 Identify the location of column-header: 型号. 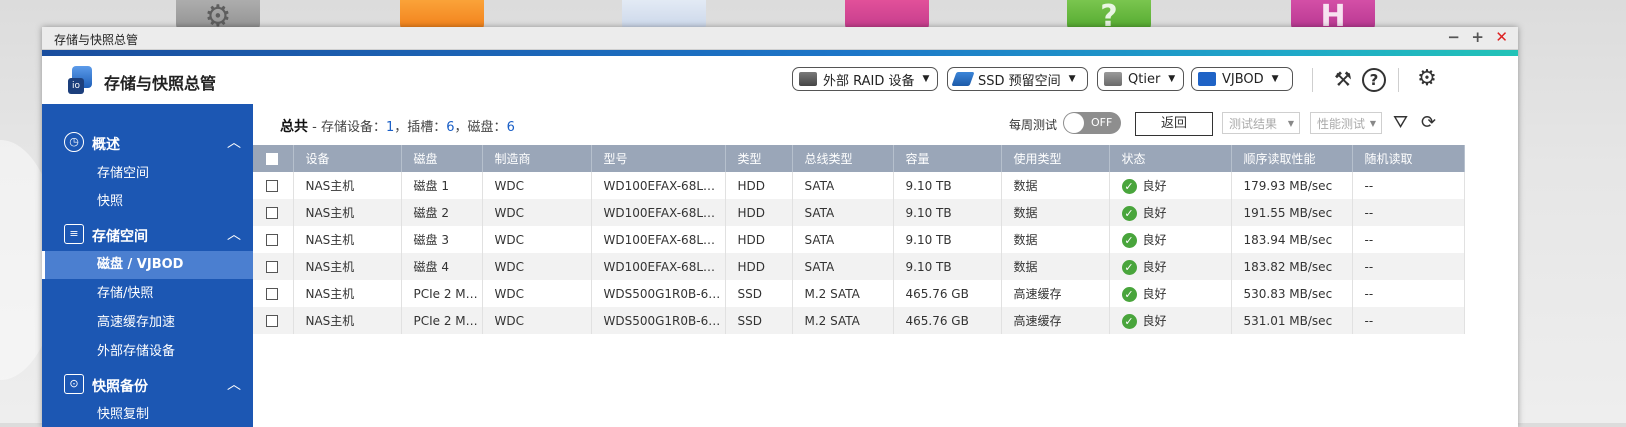
(658, 158).